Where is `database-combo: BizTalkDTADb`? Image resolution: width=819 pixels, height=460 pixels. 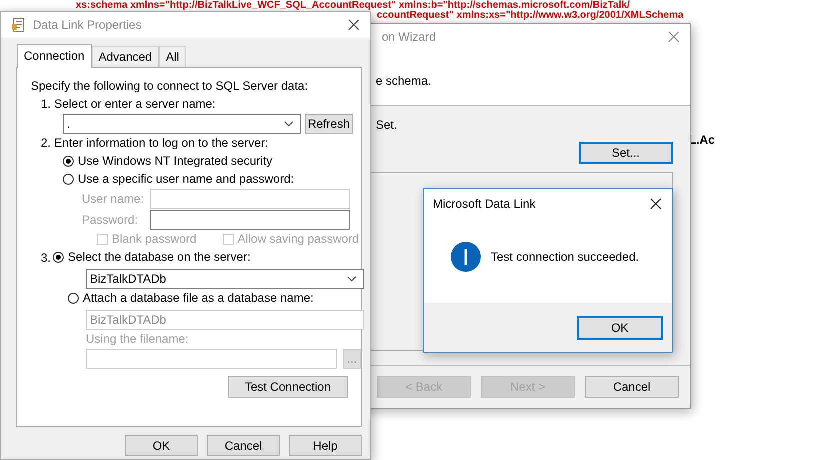 database-combo: BizTalkDTADb is located at coordinates (225, 279).